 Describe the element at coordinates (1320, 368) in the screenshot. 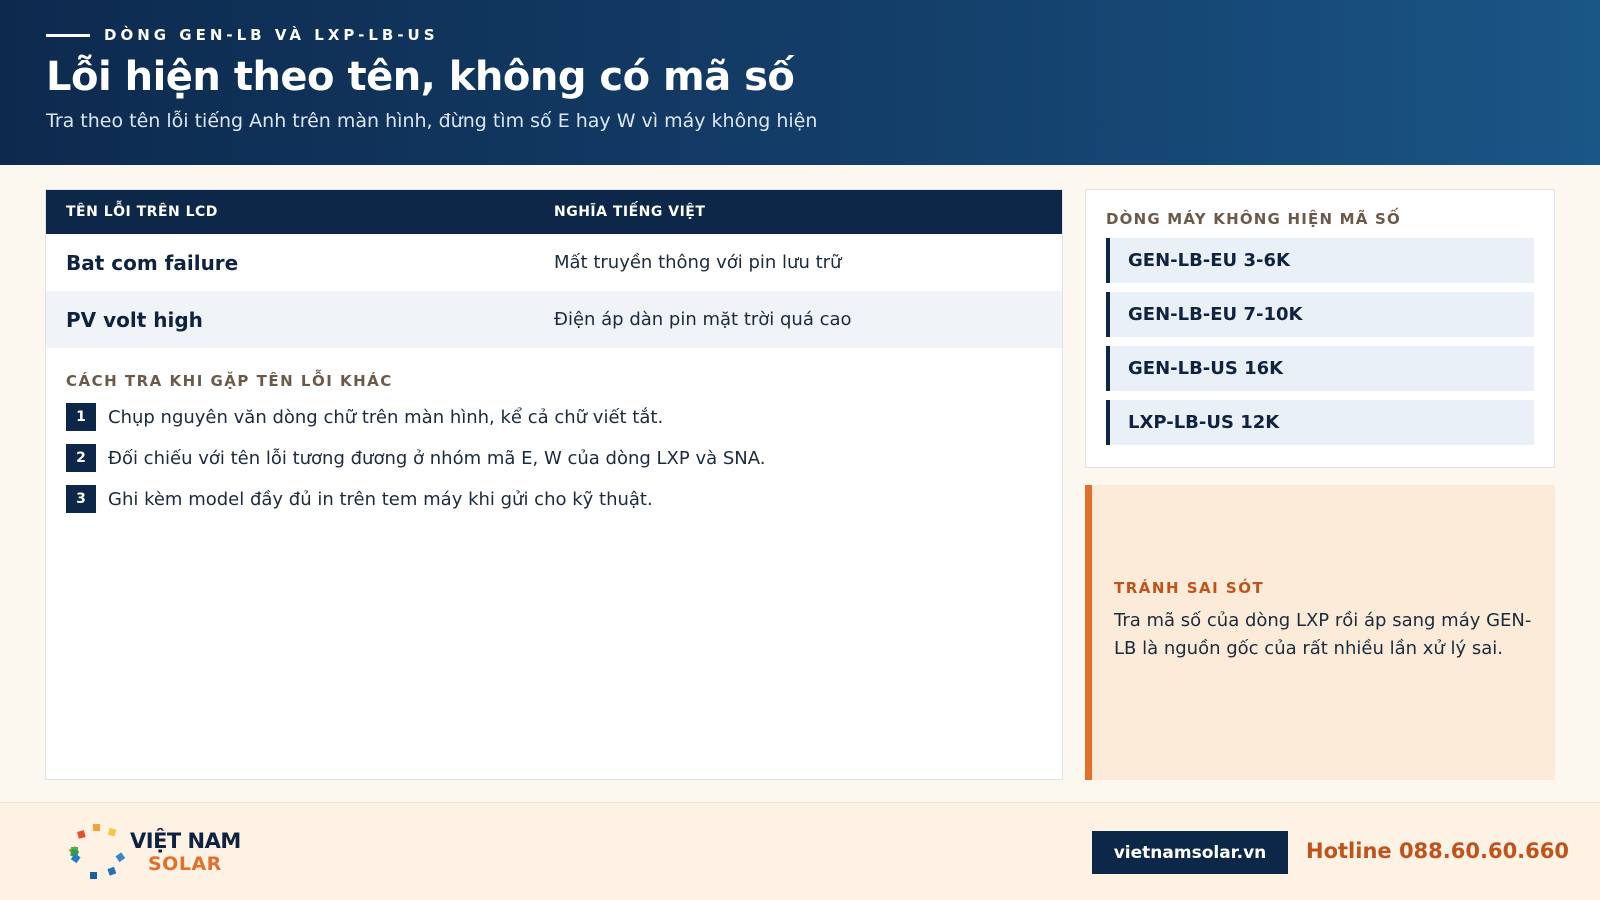

I see `model-item: GEN-LB-US 16K` at that location.